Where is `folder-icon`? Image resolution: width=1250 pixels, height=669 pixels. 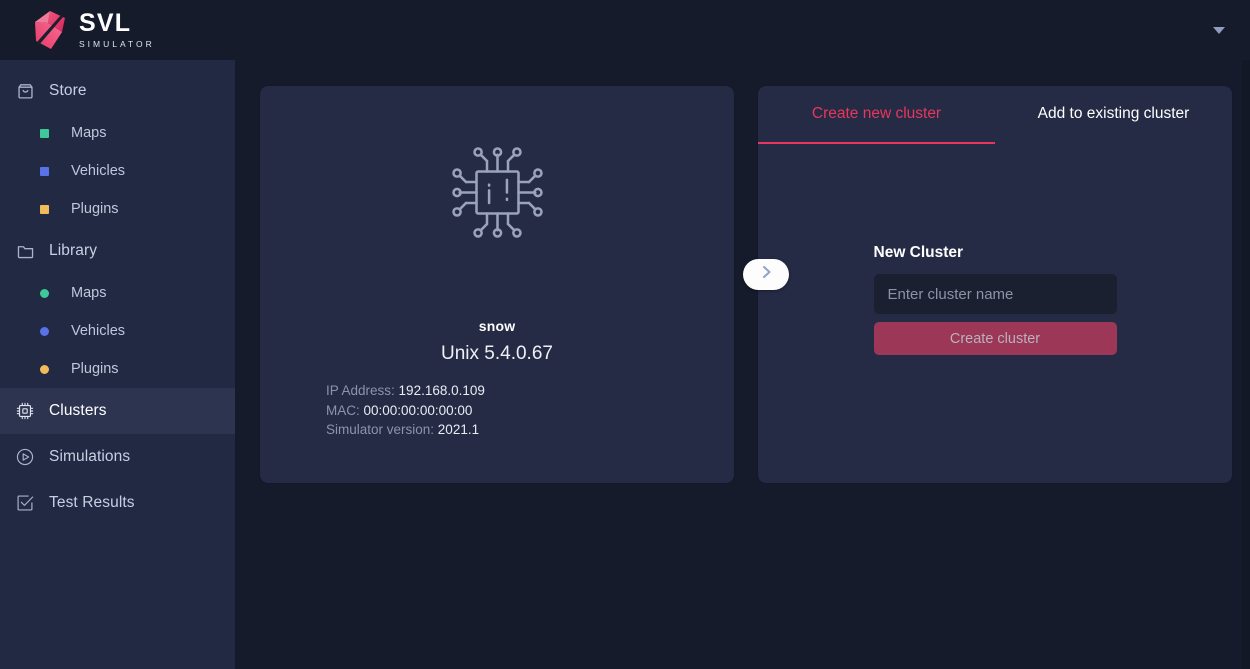
folder-icon is located at coordinates (25, 251).